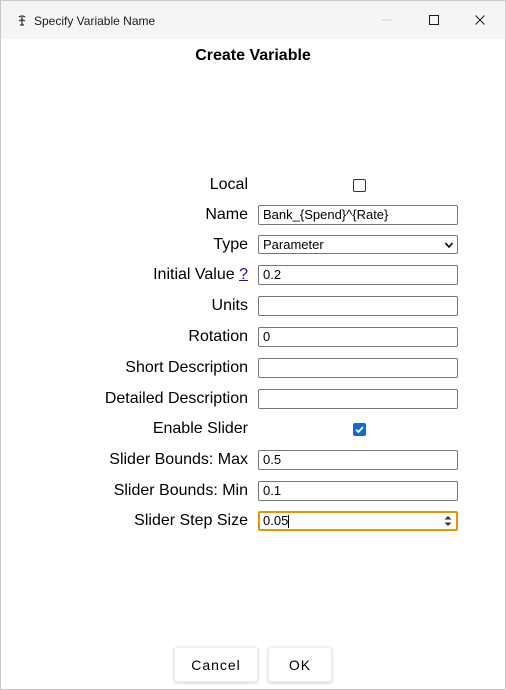 The height and width of the screenshot is (690, 506). Describe the element at coordinates (194, 274) in the screenshot. I see `initial-value-label-text: Initial Value` at that location.